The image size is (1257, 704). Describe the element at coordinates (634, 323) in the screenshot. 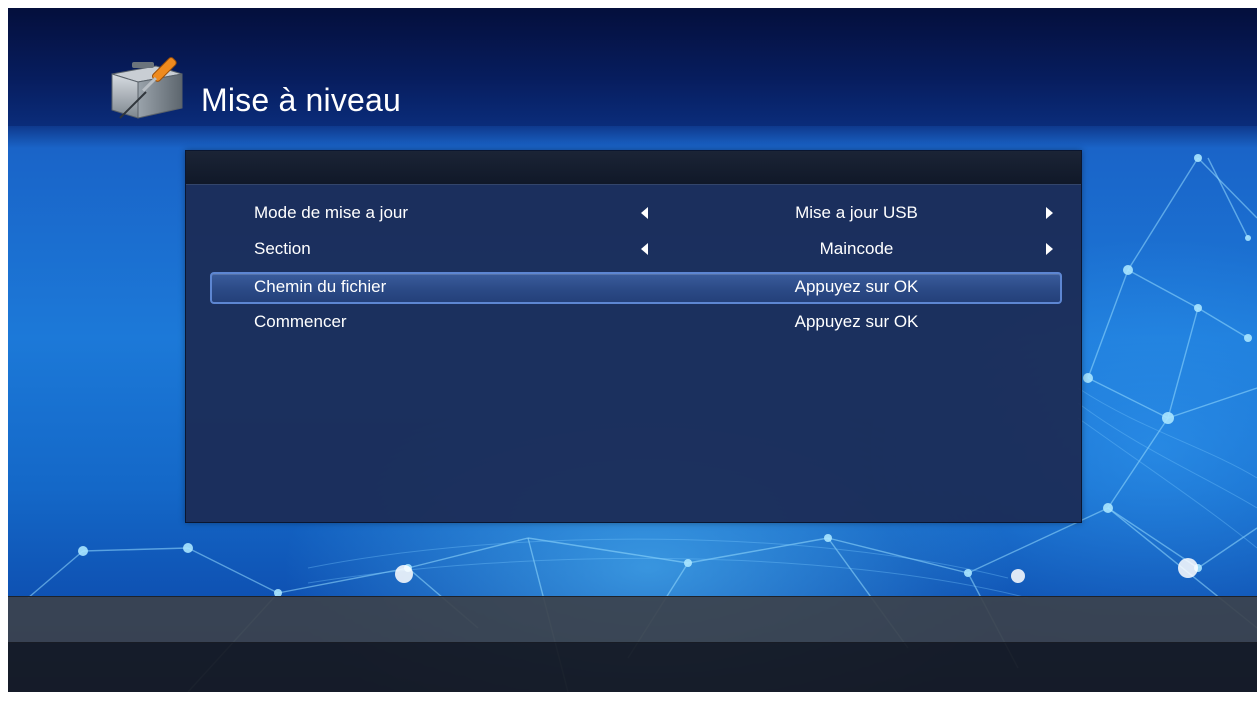

I see `menu-row-start: Commencer Appuyez sur OK` at that location.